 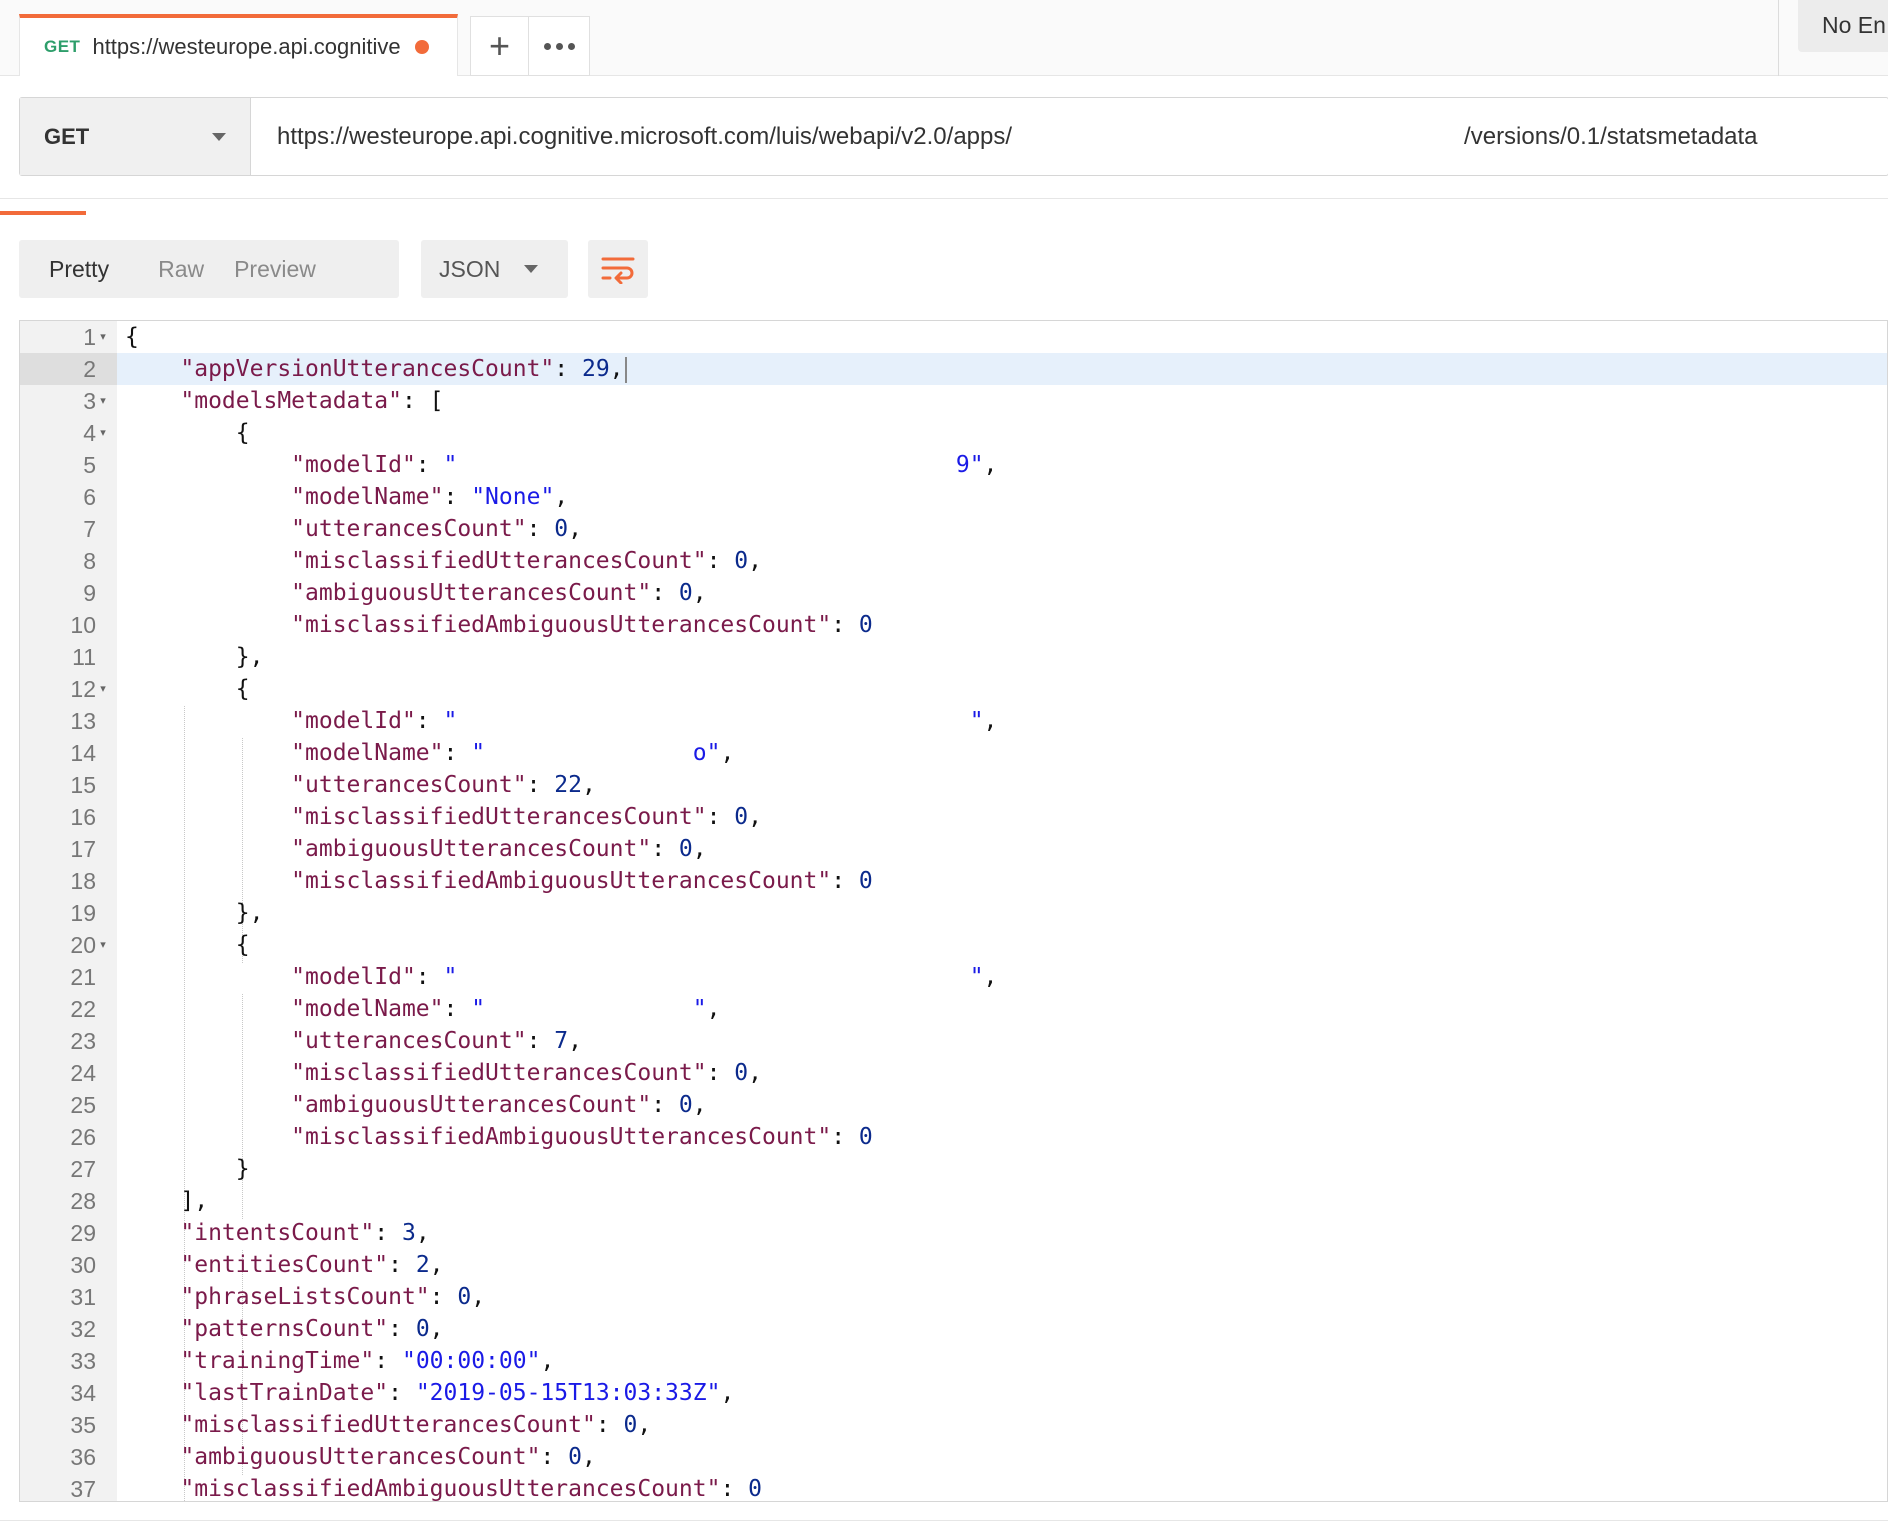 What do you see at coordinates (1778, 38) in the screenshot?
I see `environment-divider` at bounding box center [1778, 38].